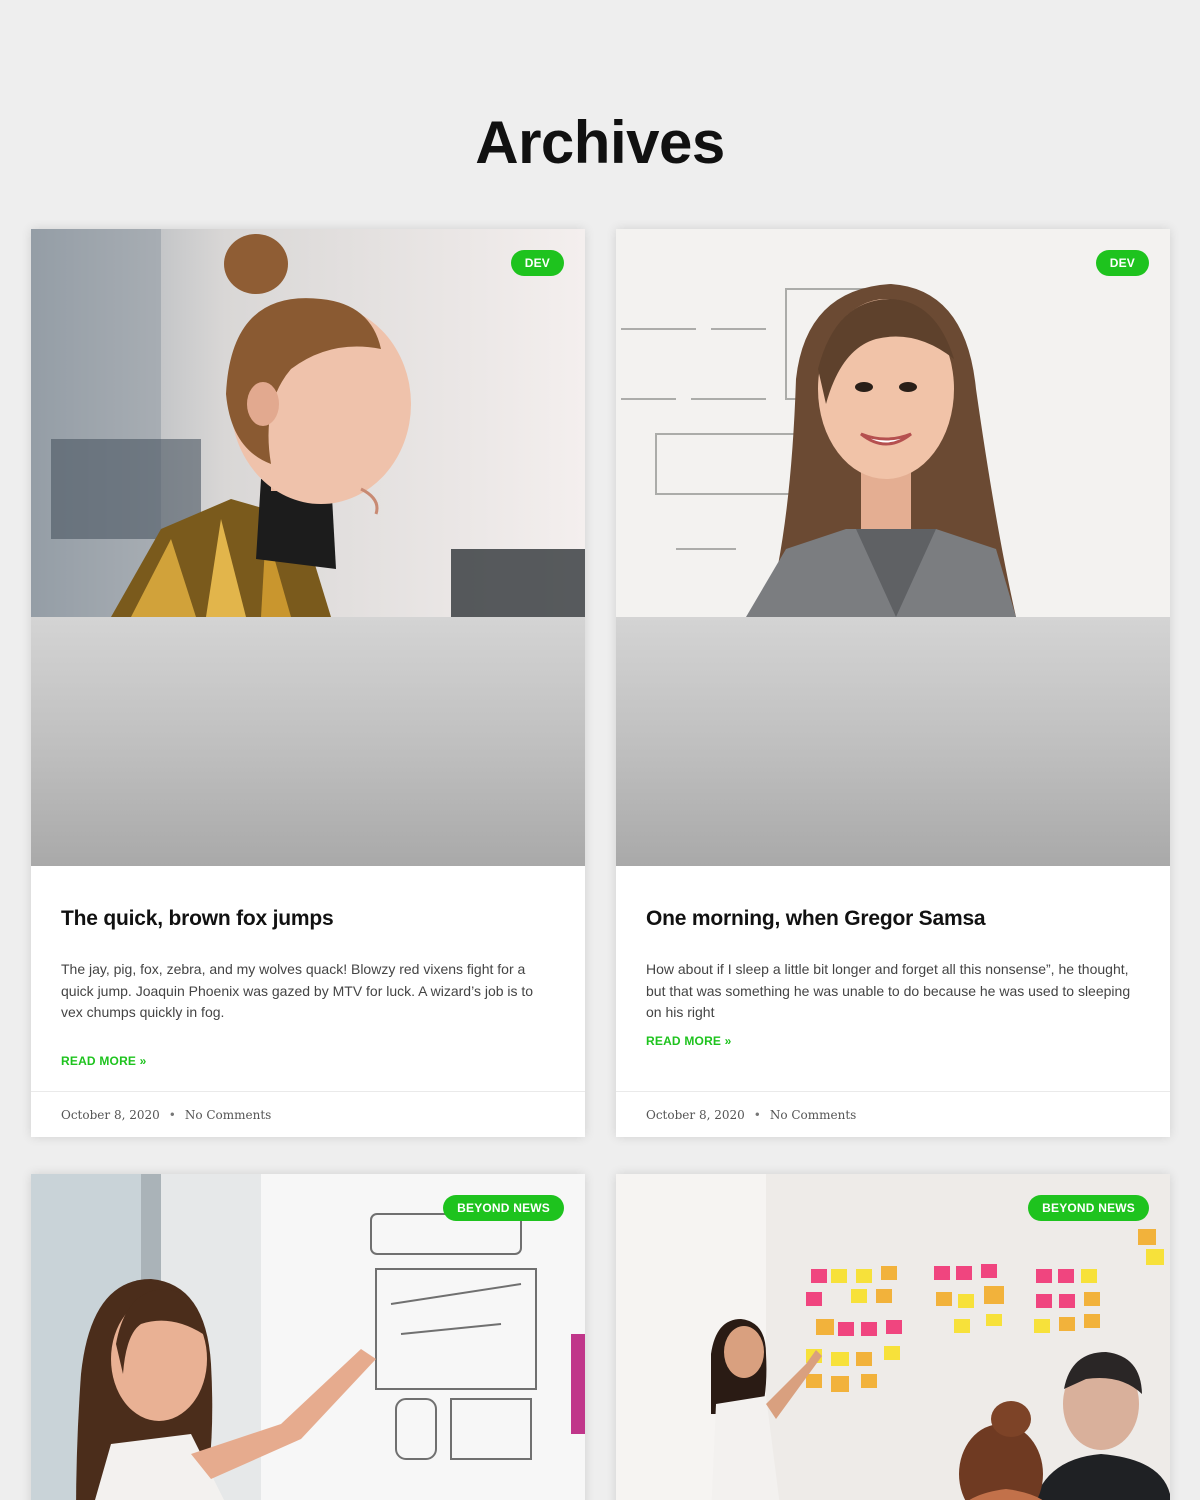 The height and width of the screenshot is (1500, 1200). Describe the element at coordinates (893, 423) in the screenshot. I see `post-image-woman-whiteboard` at that location.